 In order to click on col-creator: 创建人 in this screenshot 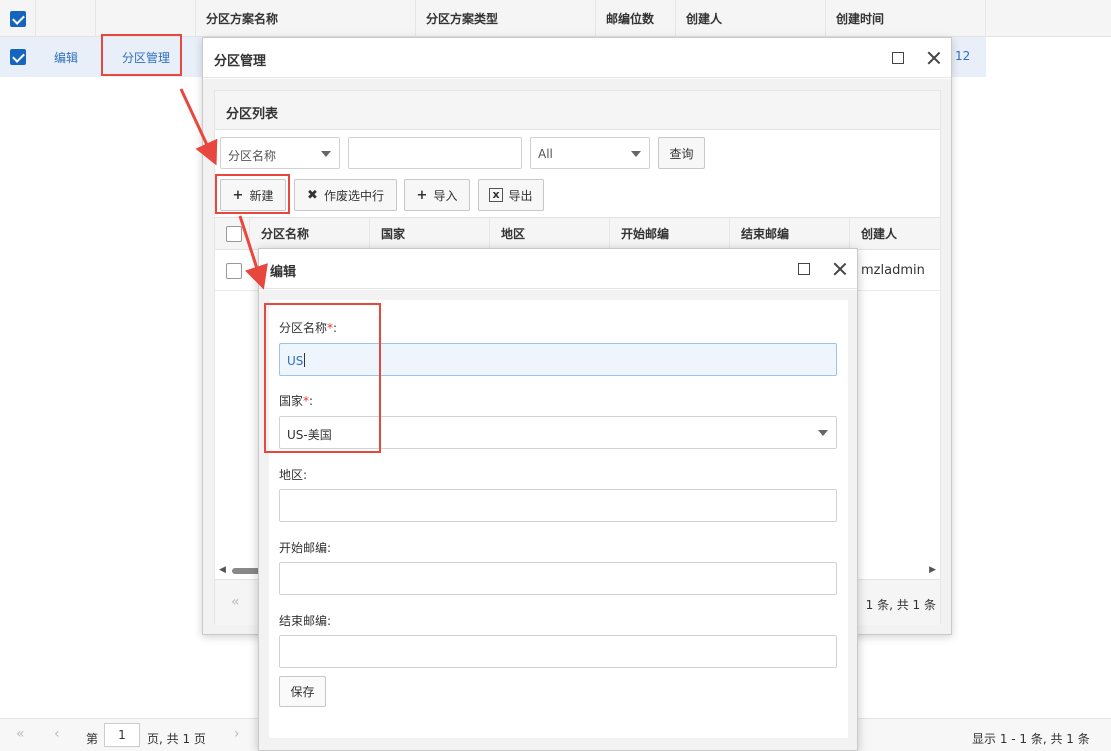, I will do `click(896, 234)`.